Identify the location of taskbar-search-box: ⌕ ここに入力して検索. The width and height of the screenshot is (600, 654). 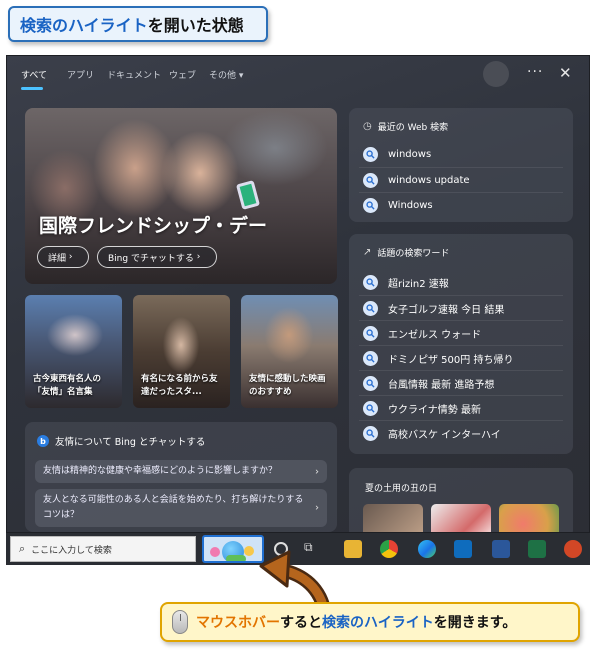
(103, 549).